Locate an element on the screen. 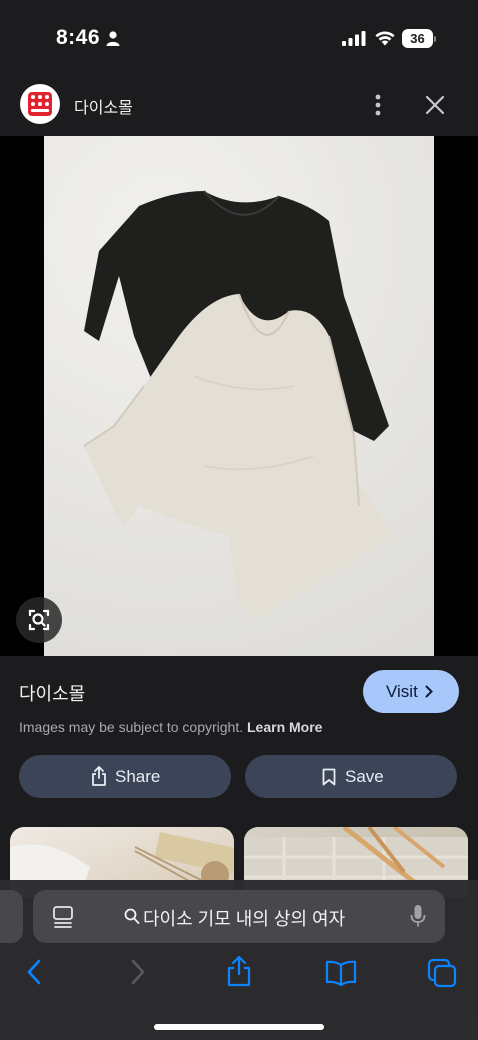  person-icon is located at coordinates (113, 38).